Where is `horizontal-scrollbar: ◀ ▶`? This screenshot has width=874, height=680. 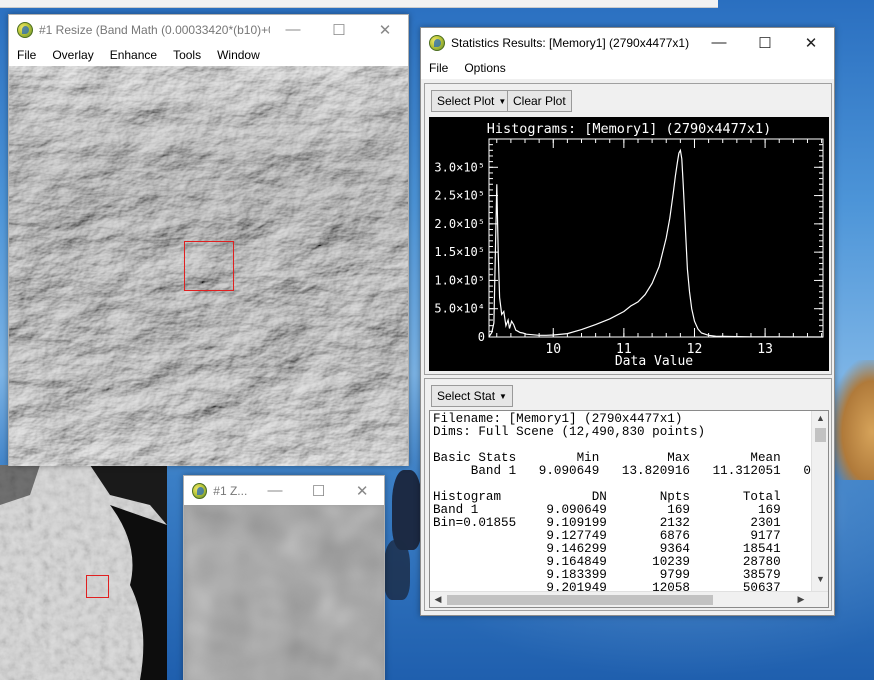 horizontal-scrollbar: ◀ ▶ is located at coordinates (629, 599).